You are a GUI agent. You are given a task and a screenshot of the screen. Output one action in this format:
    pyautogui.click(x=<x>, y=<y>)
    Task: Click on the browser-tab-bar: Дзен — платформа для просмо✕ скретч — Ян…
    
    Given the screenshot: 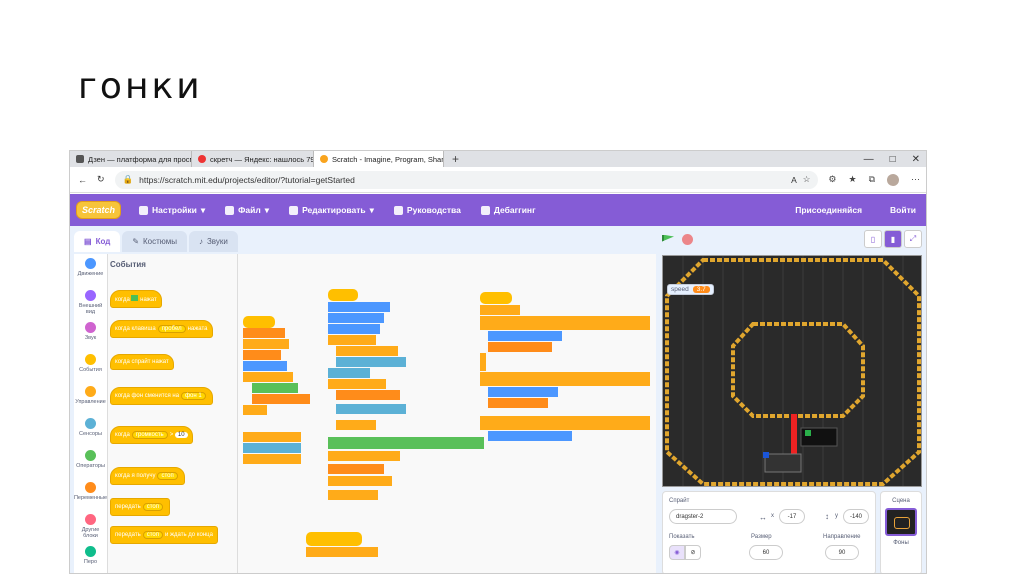 What is the action you would take?
    pyautogui.click(x=498, y=159)
    